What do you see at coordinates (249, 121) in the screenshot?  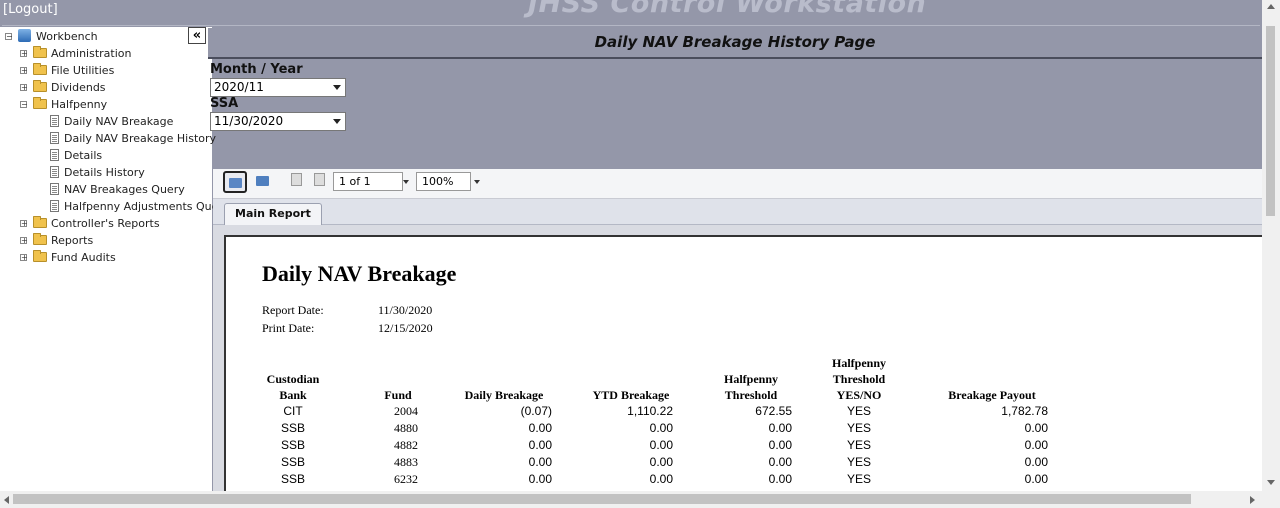 I see `ssa-value: 11/30/2020` at bounding box center [249, 121].